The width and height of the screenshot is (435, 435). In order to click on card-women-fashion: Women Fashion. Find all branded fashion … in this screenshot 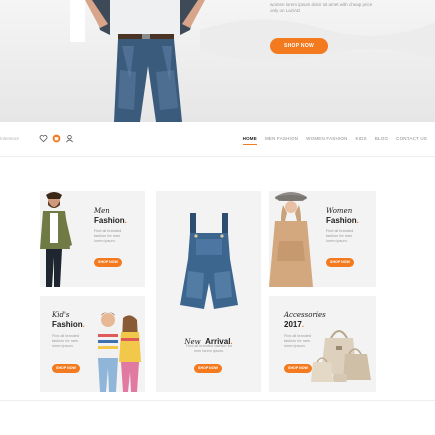, I will do `click(322, 239)`.